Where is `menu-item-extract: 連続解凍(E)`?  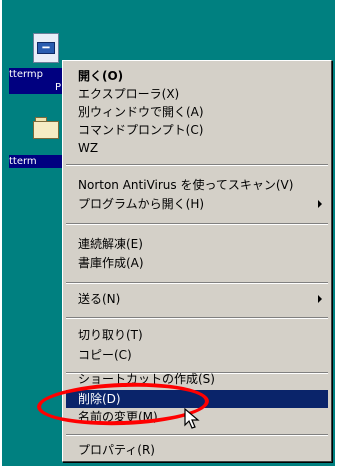 menu-item-extract: 連続解凍(E) is located at coordinates (197, 244).